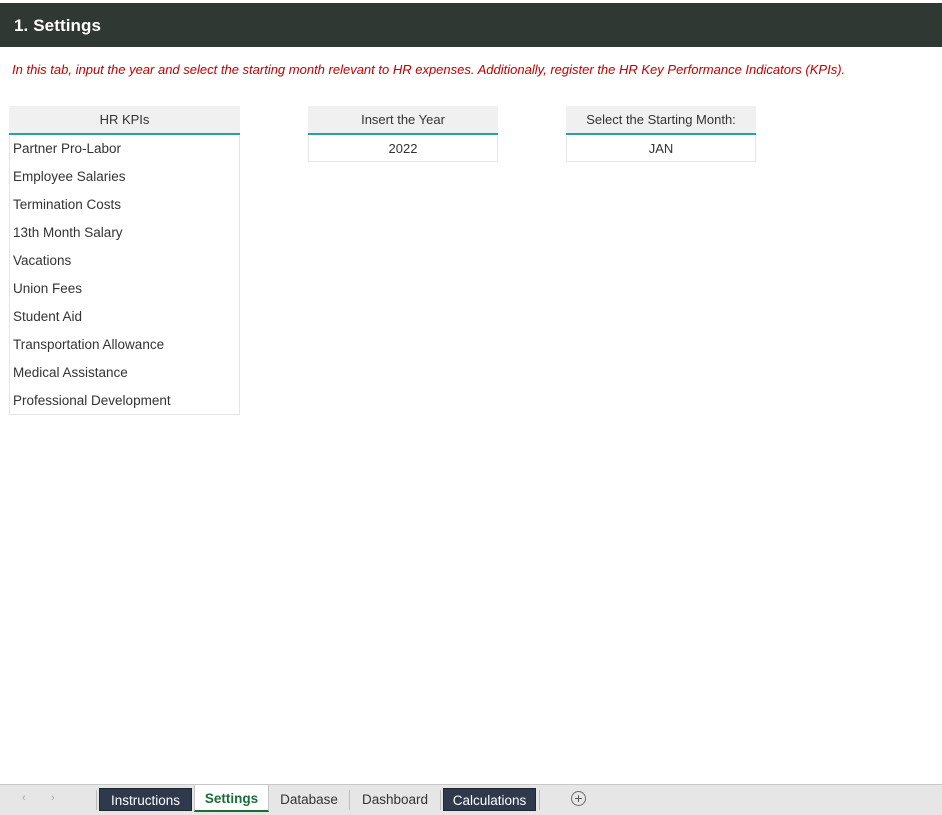  What do you see at coordinates (403, 148) in the screenshot?
I see `year-input: 2022` at bounding box center [403, 148].